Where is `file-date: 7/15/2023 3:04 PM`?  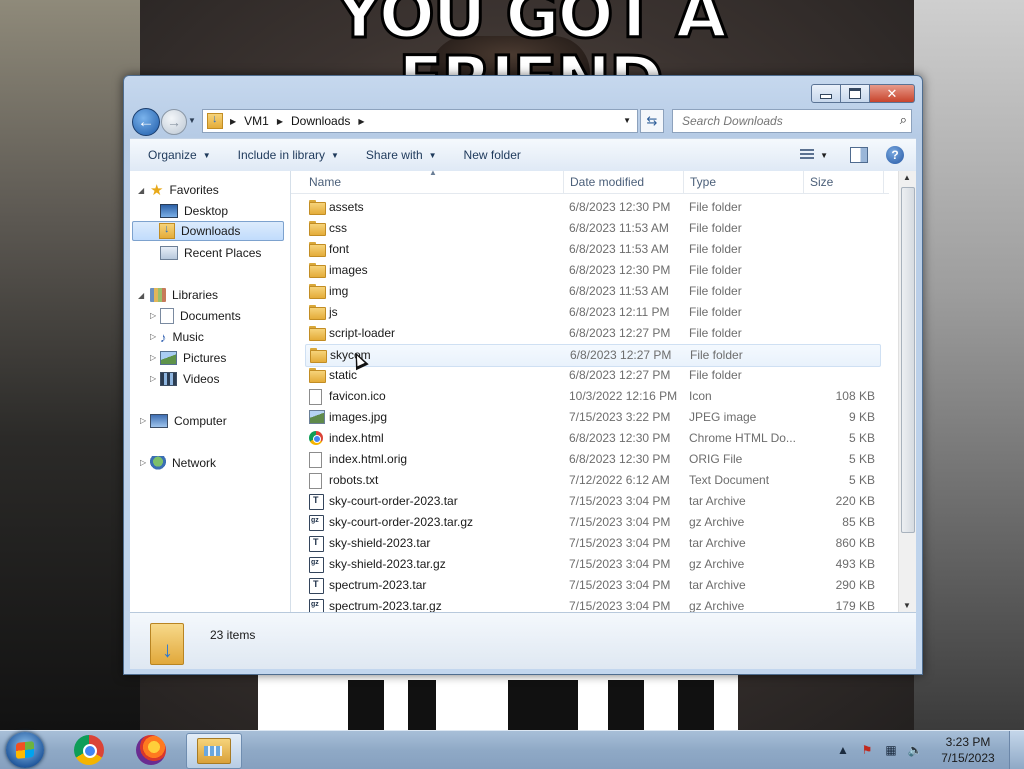
file-date: 7/15/2023 3:04 PM is located at coordinates (620, 522).